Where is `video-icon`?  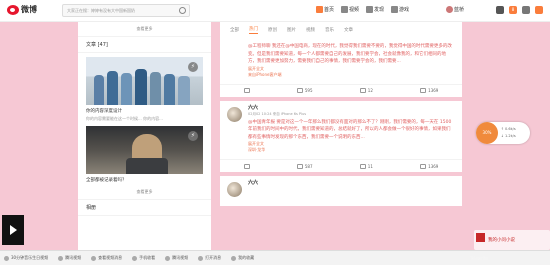
video-icon is located at coordinates (345, 9).